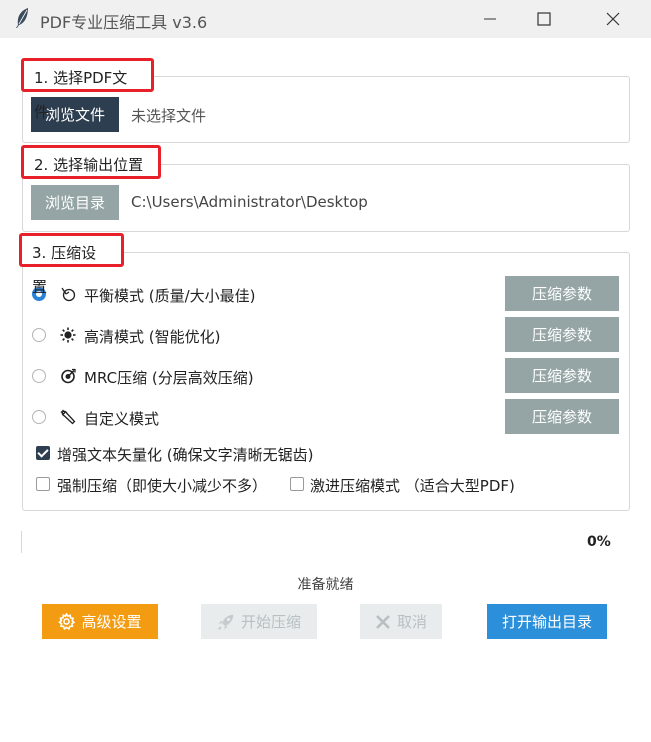  Describe the element at coordinates (490, 19) in the screenshot. I see `minimize-button` at that location.